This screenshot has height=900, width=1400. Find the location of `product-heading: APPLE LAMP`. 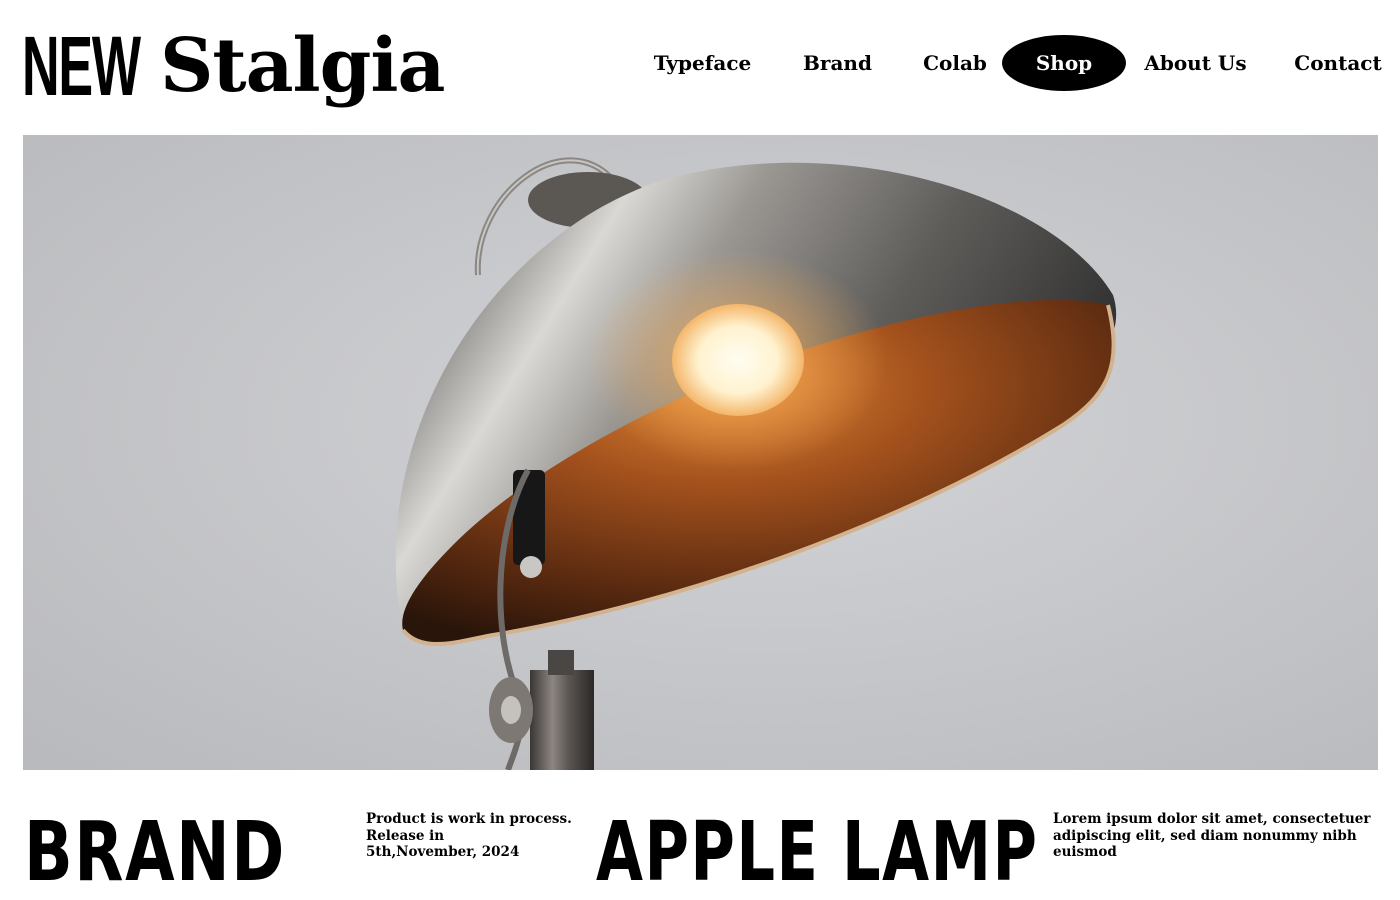

product-heading: APPLE LAMP is located at coordinates (817, 852).